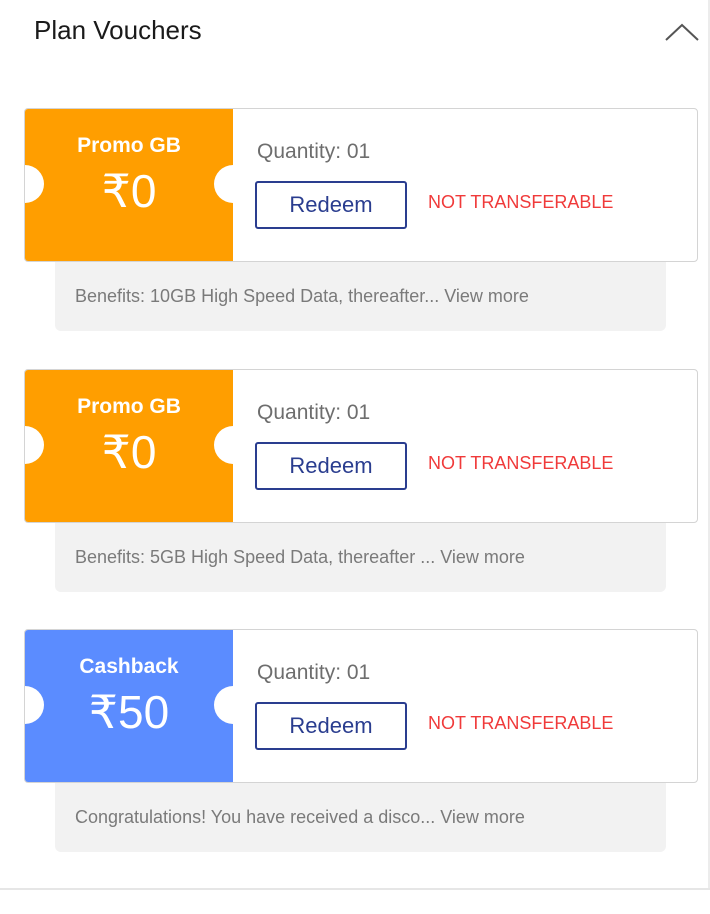 This screenshot has height=914, width=710. What do you see at coordinates (355, 889) in the screenshot?
I see `section-divider` at bounding box center [355, 889].